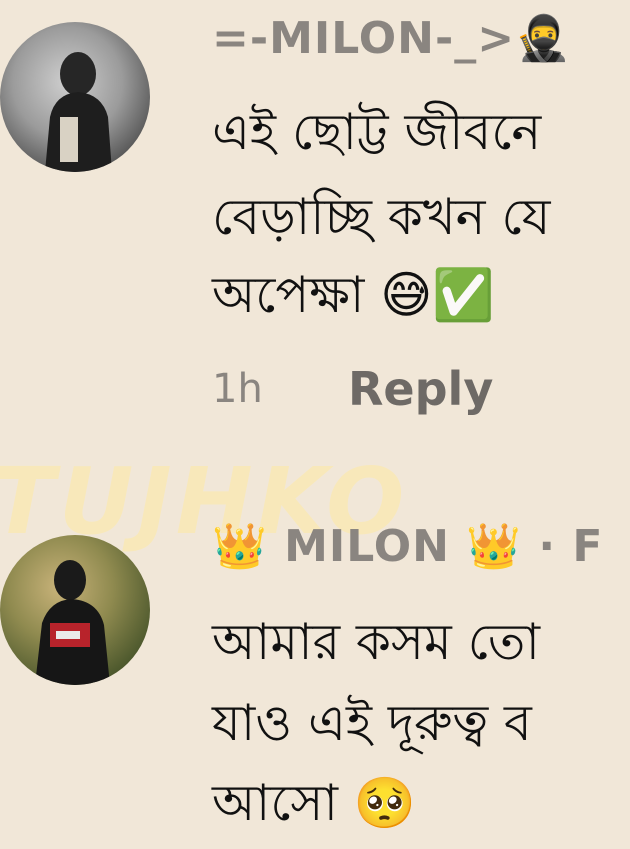 This screenshot has width=630, height=849. I want to click on comment-timestamp: 1h, so click(237, 389).